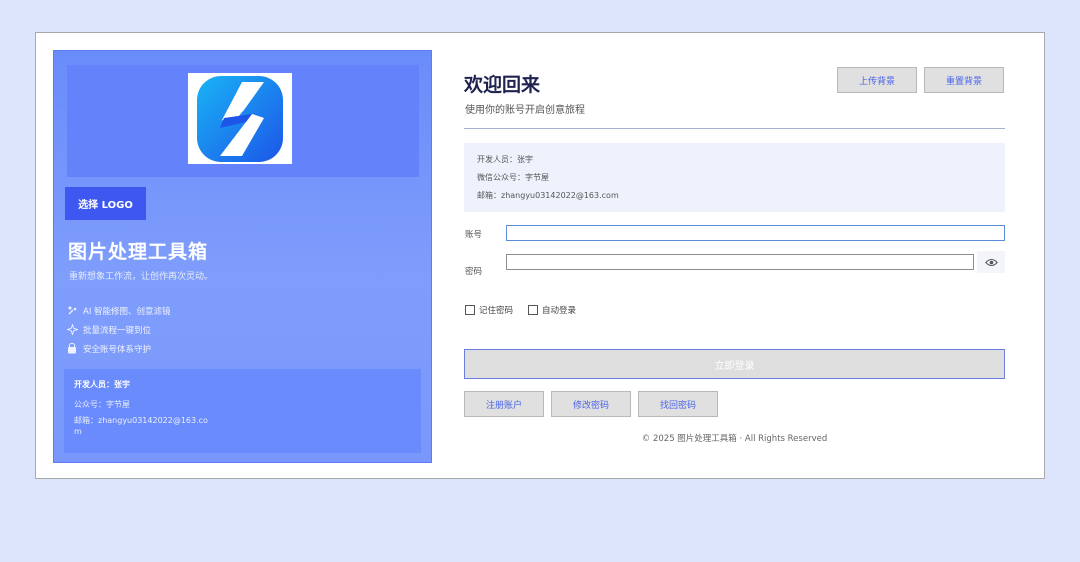  What do you see at coordinates (470, 310) in the screenshot?
I see `remember-password-checkbox` at bounding box center [470, 310].